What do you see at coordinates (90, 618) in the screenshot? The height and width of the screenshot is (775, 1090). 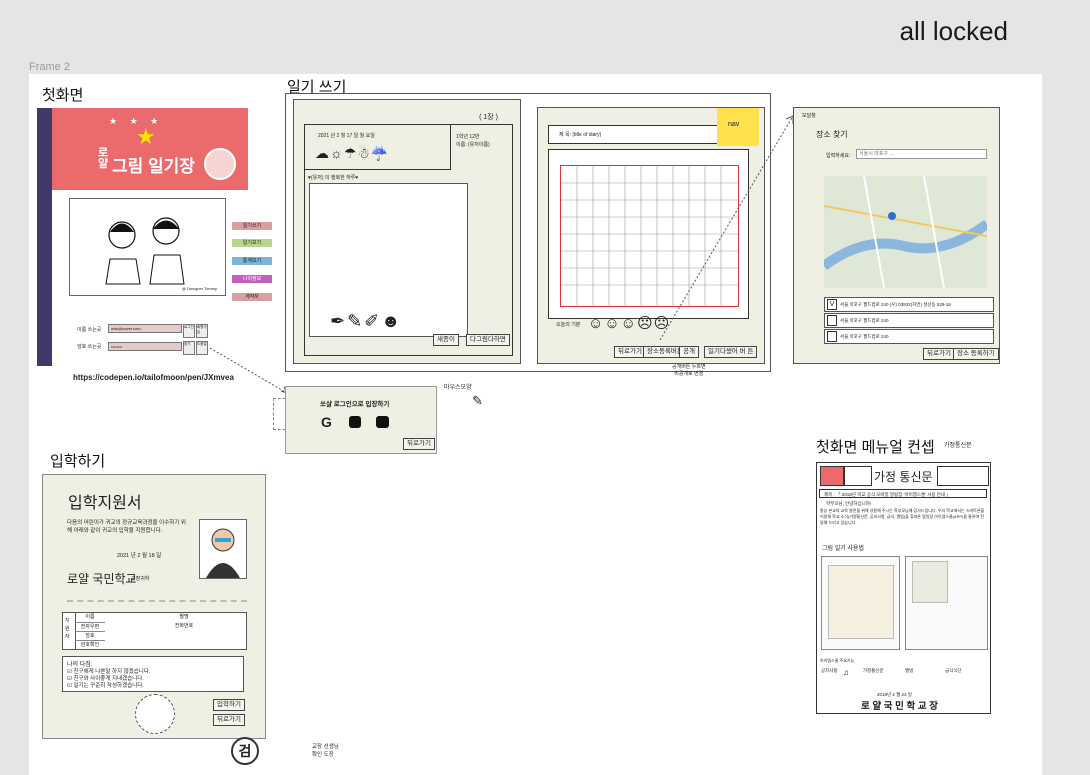 I see `field-label: 이름` at bounding box center [90, 618].